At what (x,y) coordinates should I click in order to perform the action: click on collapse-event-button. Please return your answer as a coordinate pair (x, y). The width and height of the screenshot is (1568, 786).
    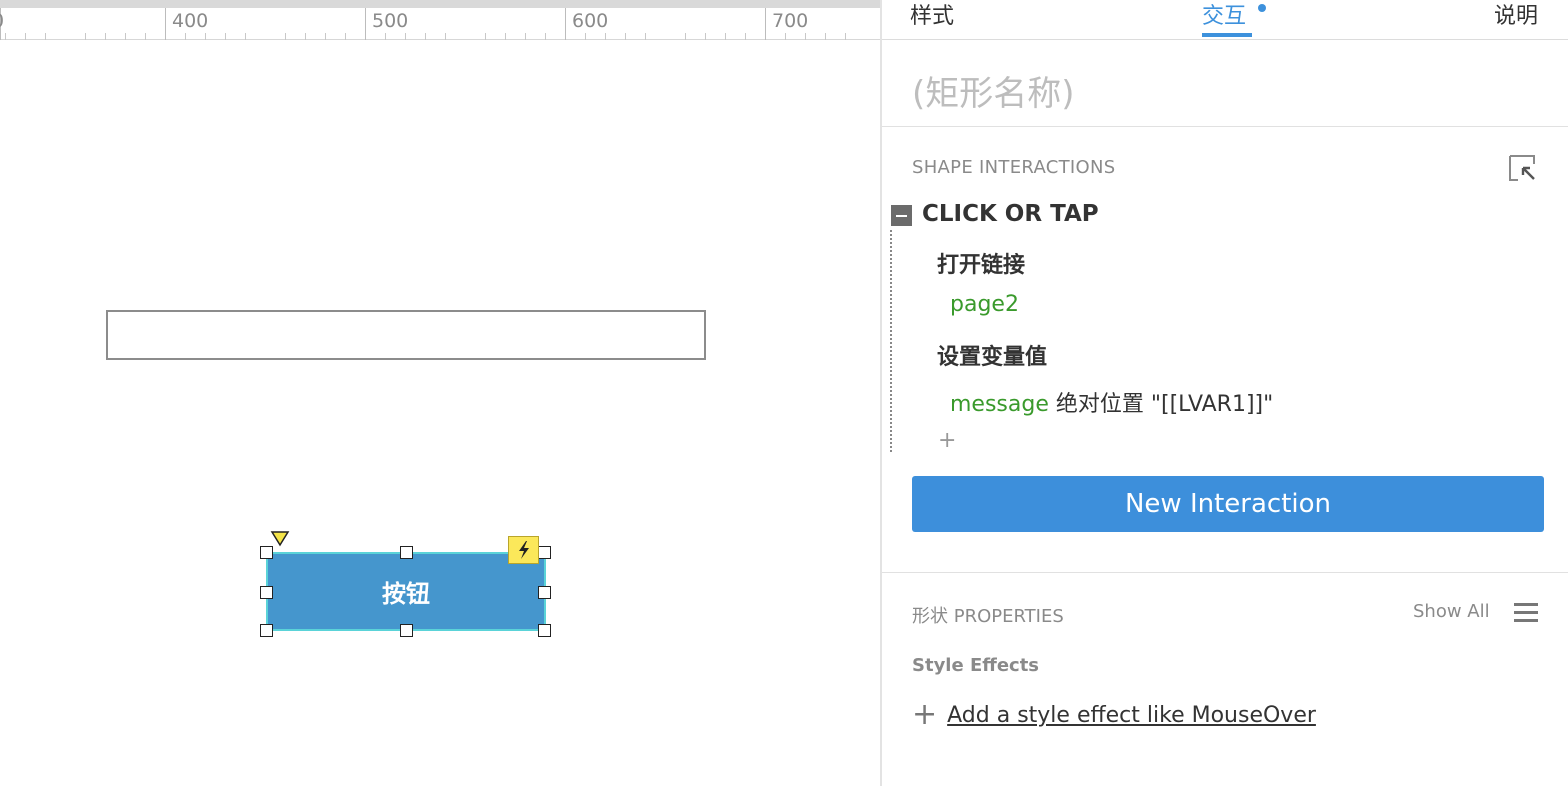
    Looking at the image, I should click on (901, 215).